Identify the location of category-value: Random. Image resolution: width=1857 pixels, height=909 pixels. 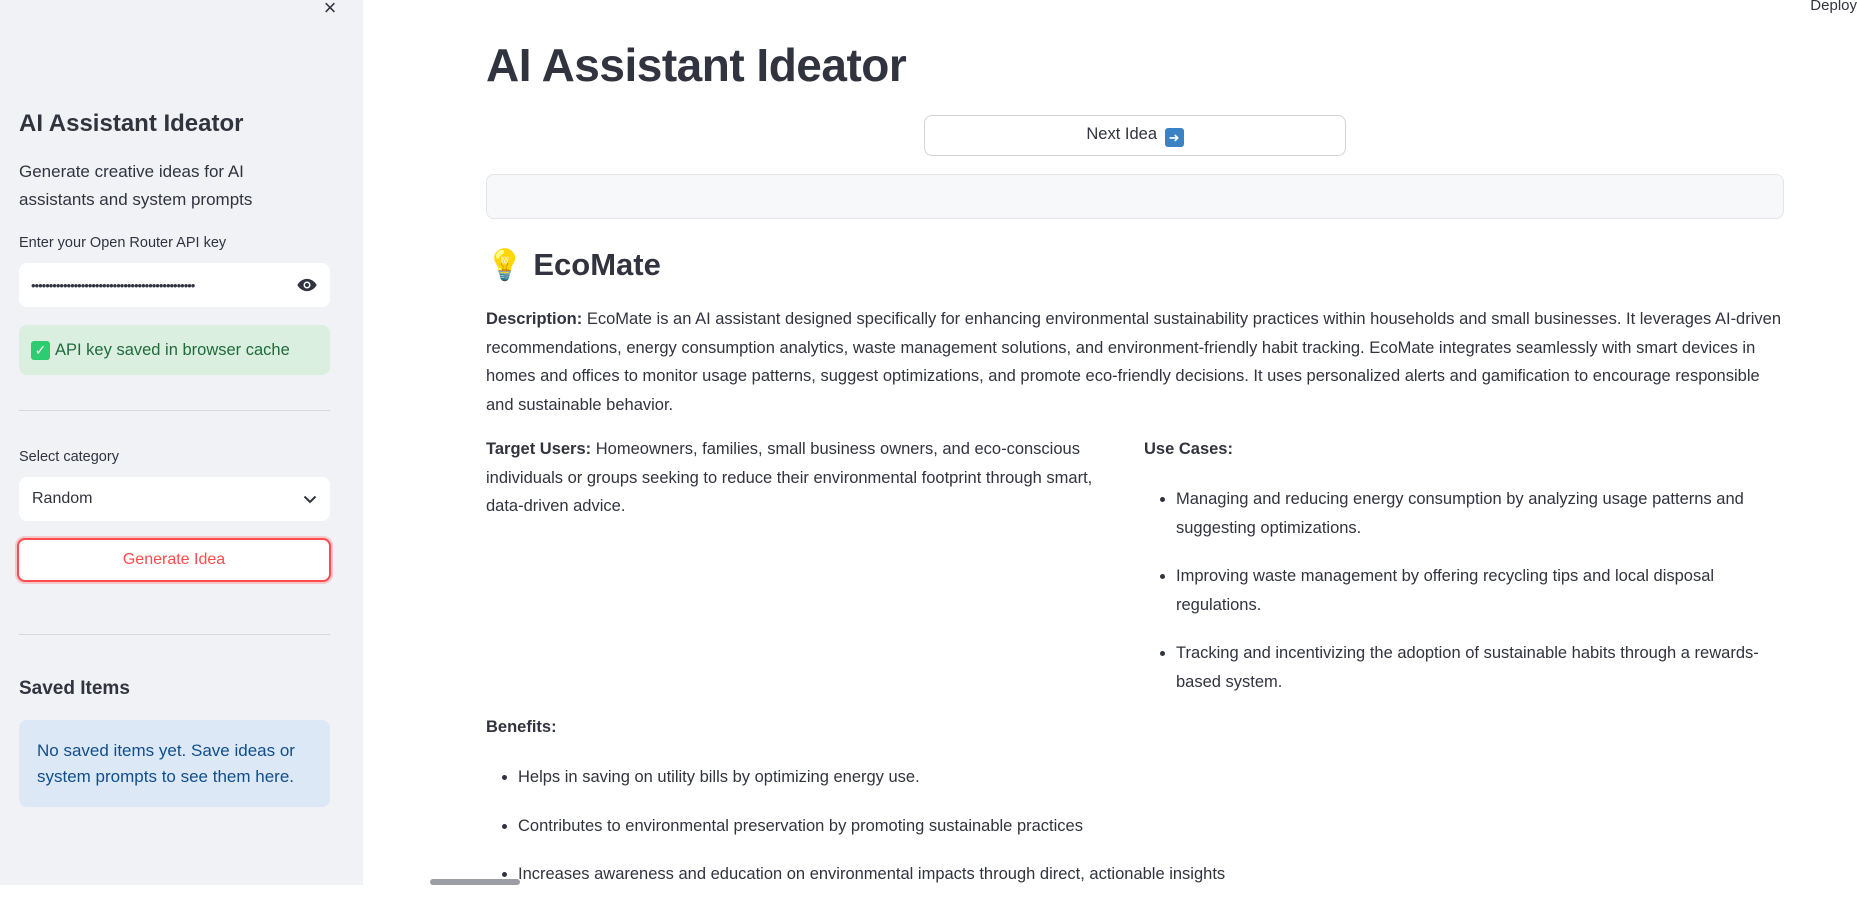
(62, 498).